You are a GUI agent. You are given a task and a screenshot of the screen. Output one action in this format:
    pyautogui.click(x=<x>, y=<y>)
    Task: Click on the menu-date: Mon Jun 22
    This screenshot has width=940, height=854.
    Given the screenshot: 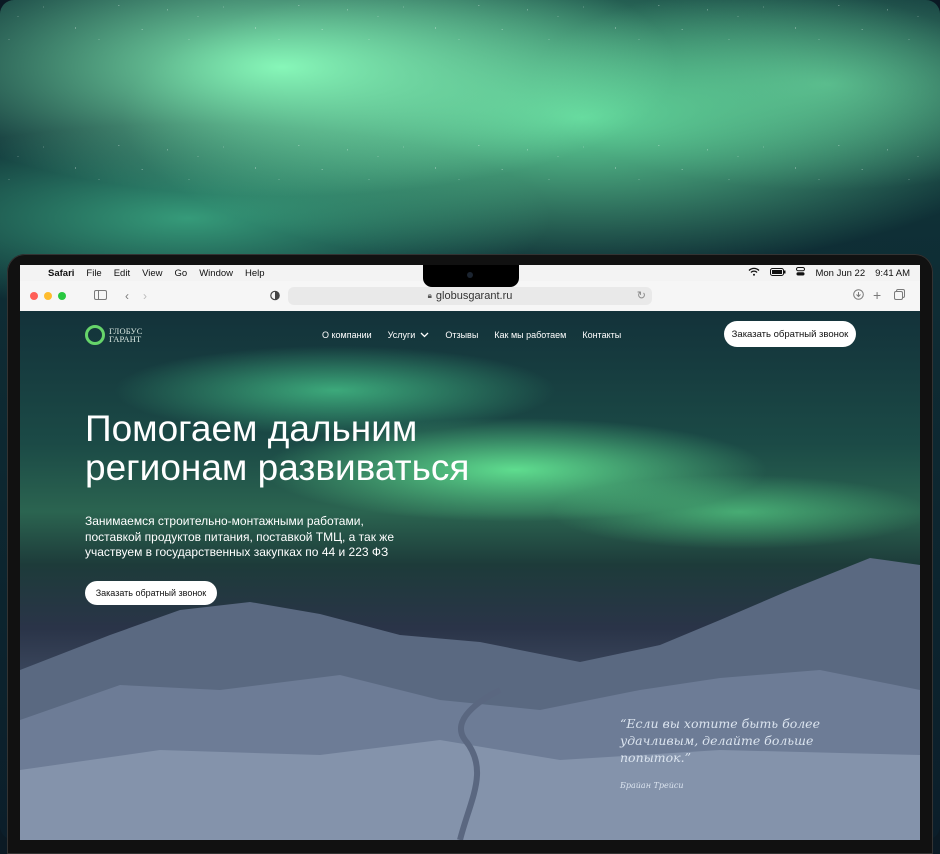 What is the action you would take?
    pyautogui.click(x=840, y=273)
    